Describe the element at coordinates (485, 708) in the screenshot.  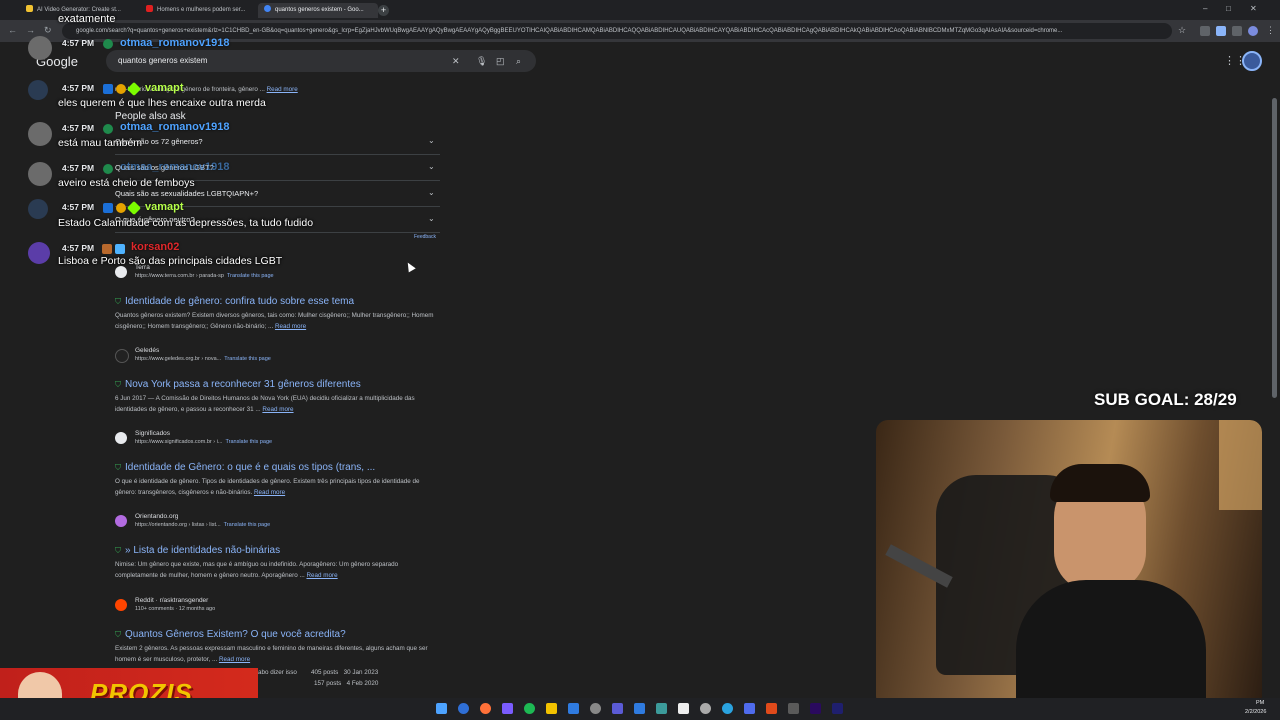
I see `firefox-icon` at that location.